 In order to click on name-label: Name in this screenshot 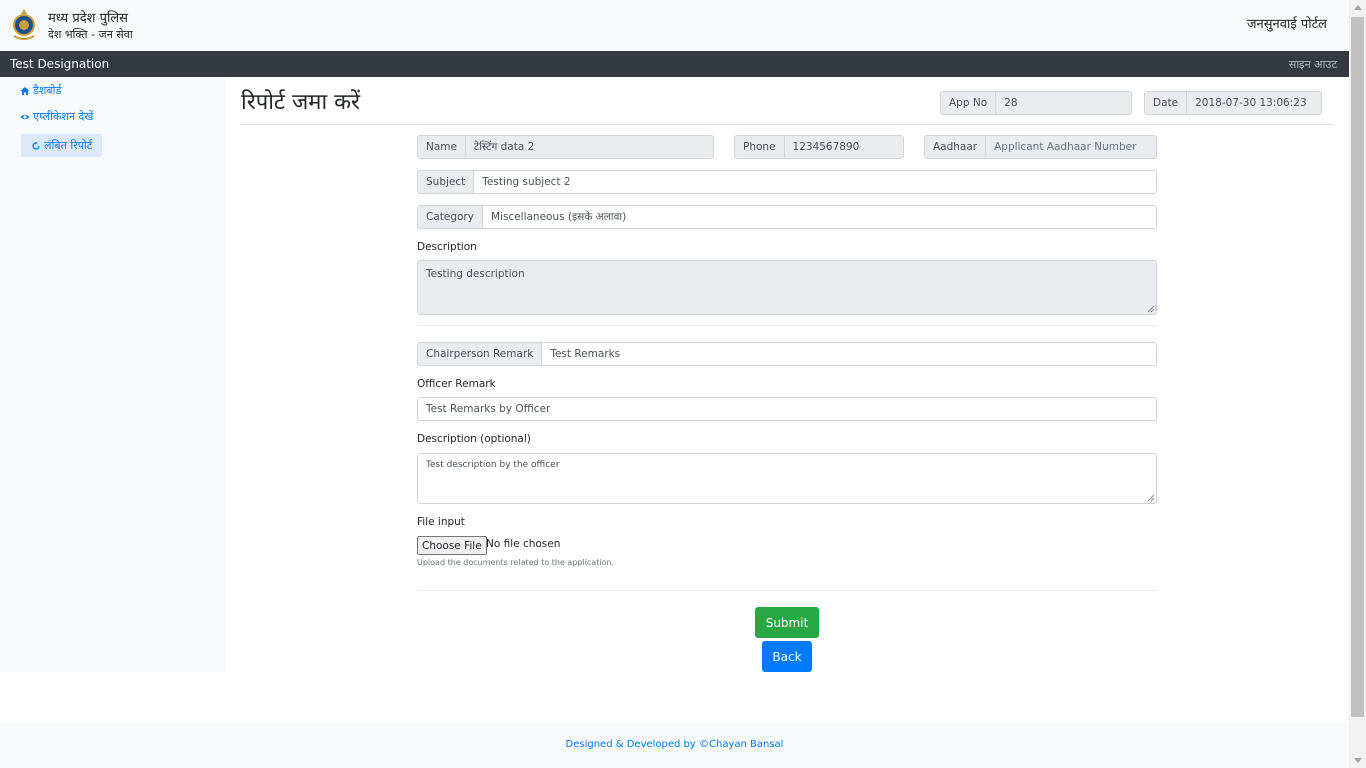, I will do `click(442, 147)`.